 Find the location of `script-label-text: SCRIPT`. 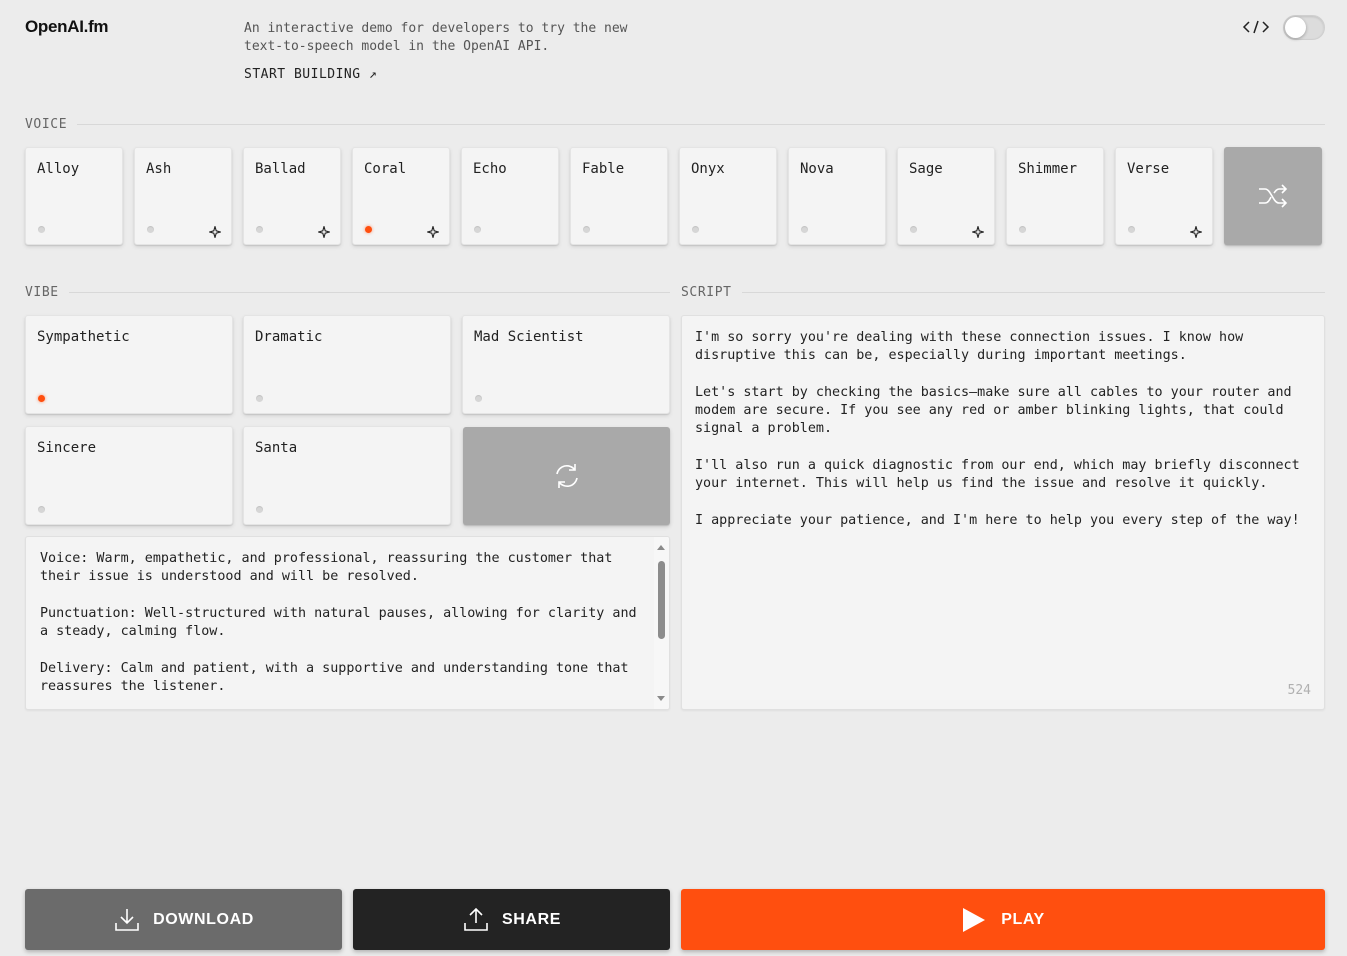

script-label-text: SCRIPT is located at coordinates (706, 292).